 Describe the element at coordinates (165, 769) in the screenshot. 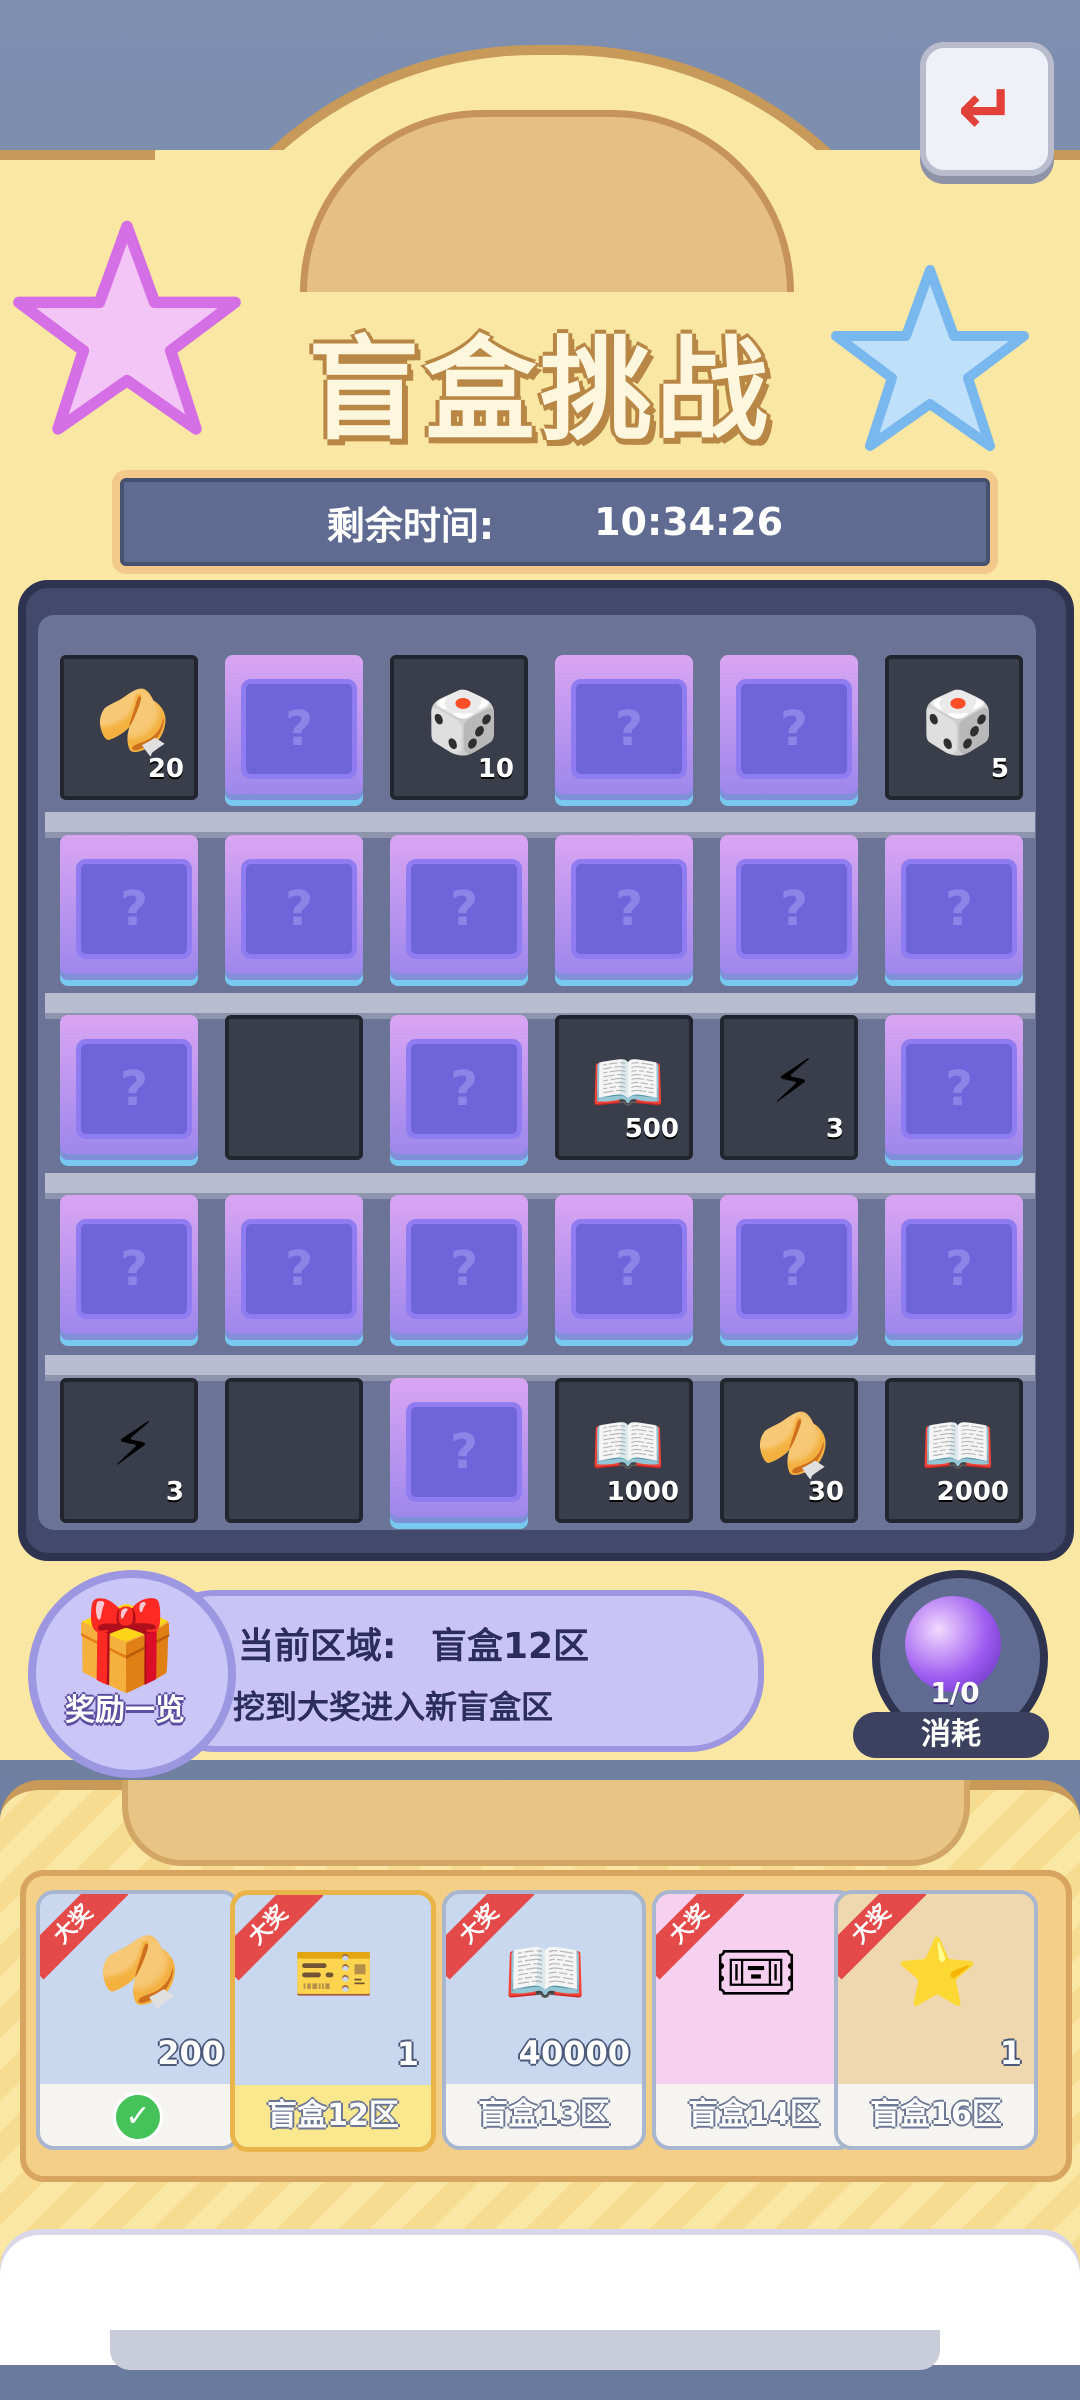

I see `reward-count: 20` at that location.